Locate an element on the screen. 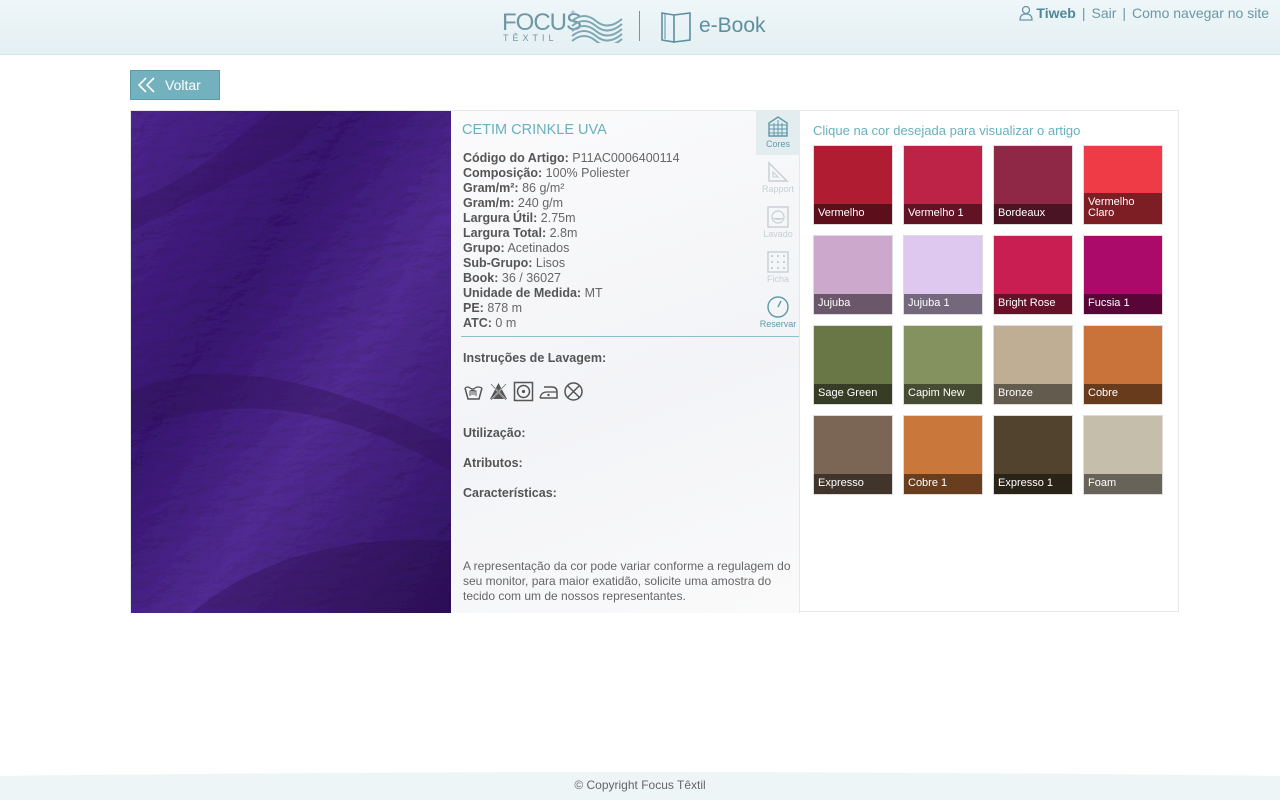  iron-icon is located at coordinates (548, 392).